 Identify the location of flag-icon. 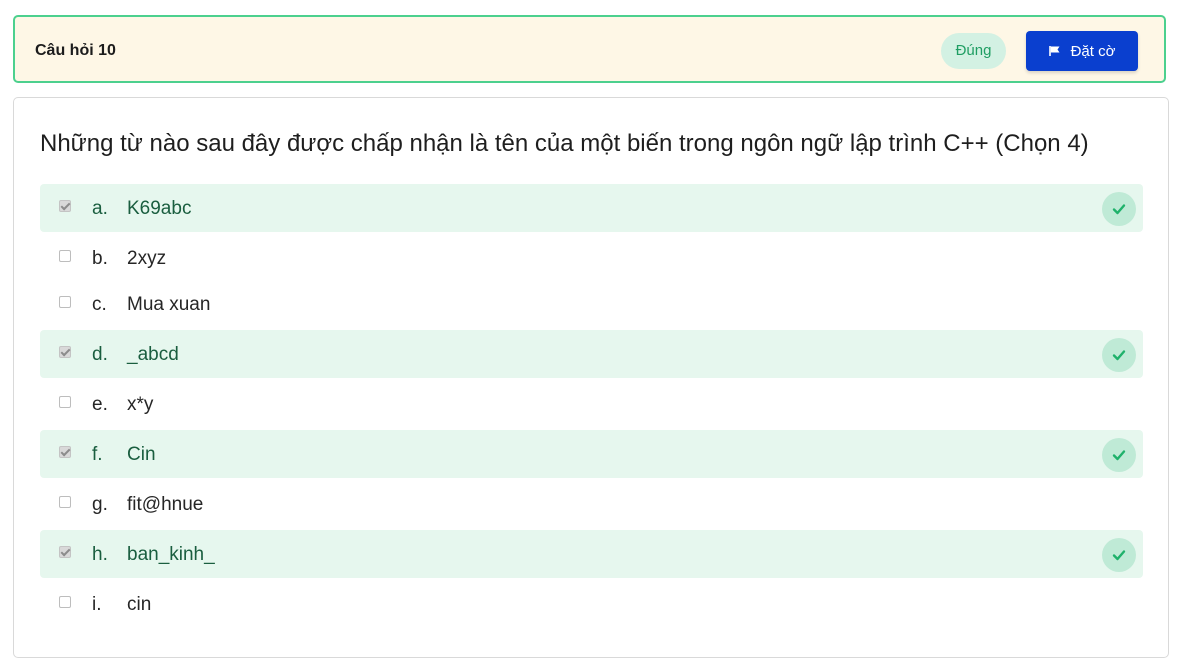
(1054, 51).